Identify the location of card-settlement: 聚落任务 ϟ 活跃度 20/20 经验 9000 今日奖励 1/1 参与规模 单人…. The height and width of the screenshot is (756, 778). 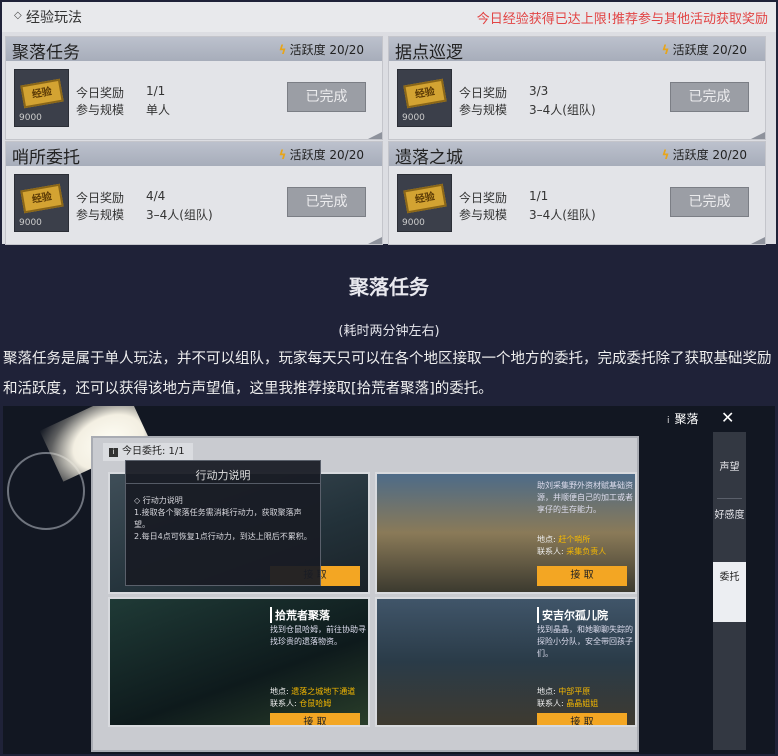
(194, 88).